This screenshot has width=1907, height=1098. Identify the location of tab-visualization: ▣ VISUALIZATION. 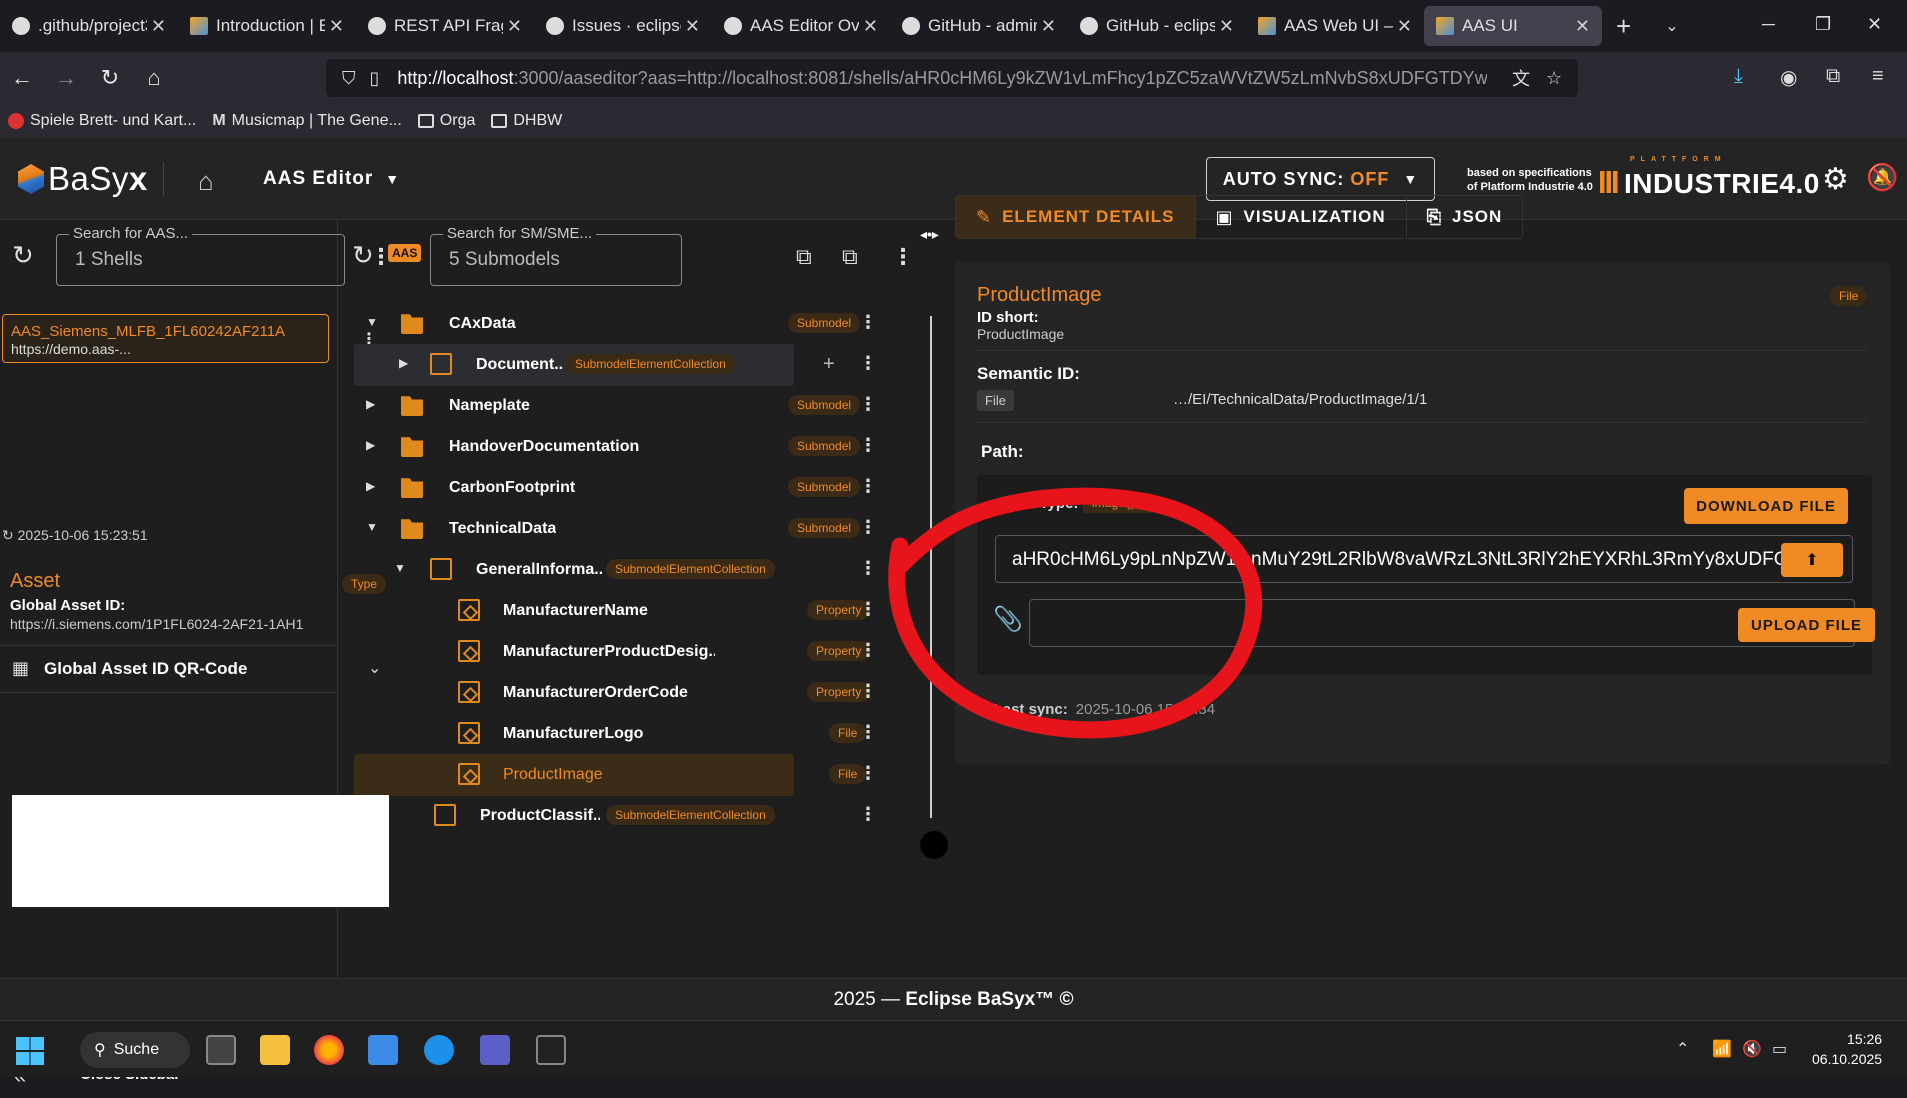
(1301, 217).